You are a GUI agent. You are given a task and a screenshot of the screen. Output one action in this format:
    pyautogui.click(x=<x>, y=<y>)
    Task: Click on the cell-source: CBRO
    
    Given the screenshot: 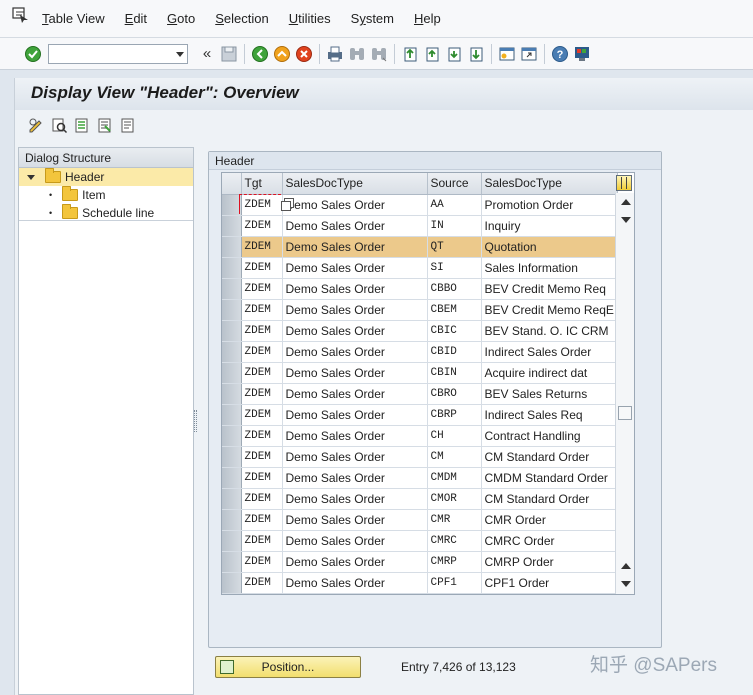 What is the action you would take?
    pyautogui.click(x=454, y=394)
    